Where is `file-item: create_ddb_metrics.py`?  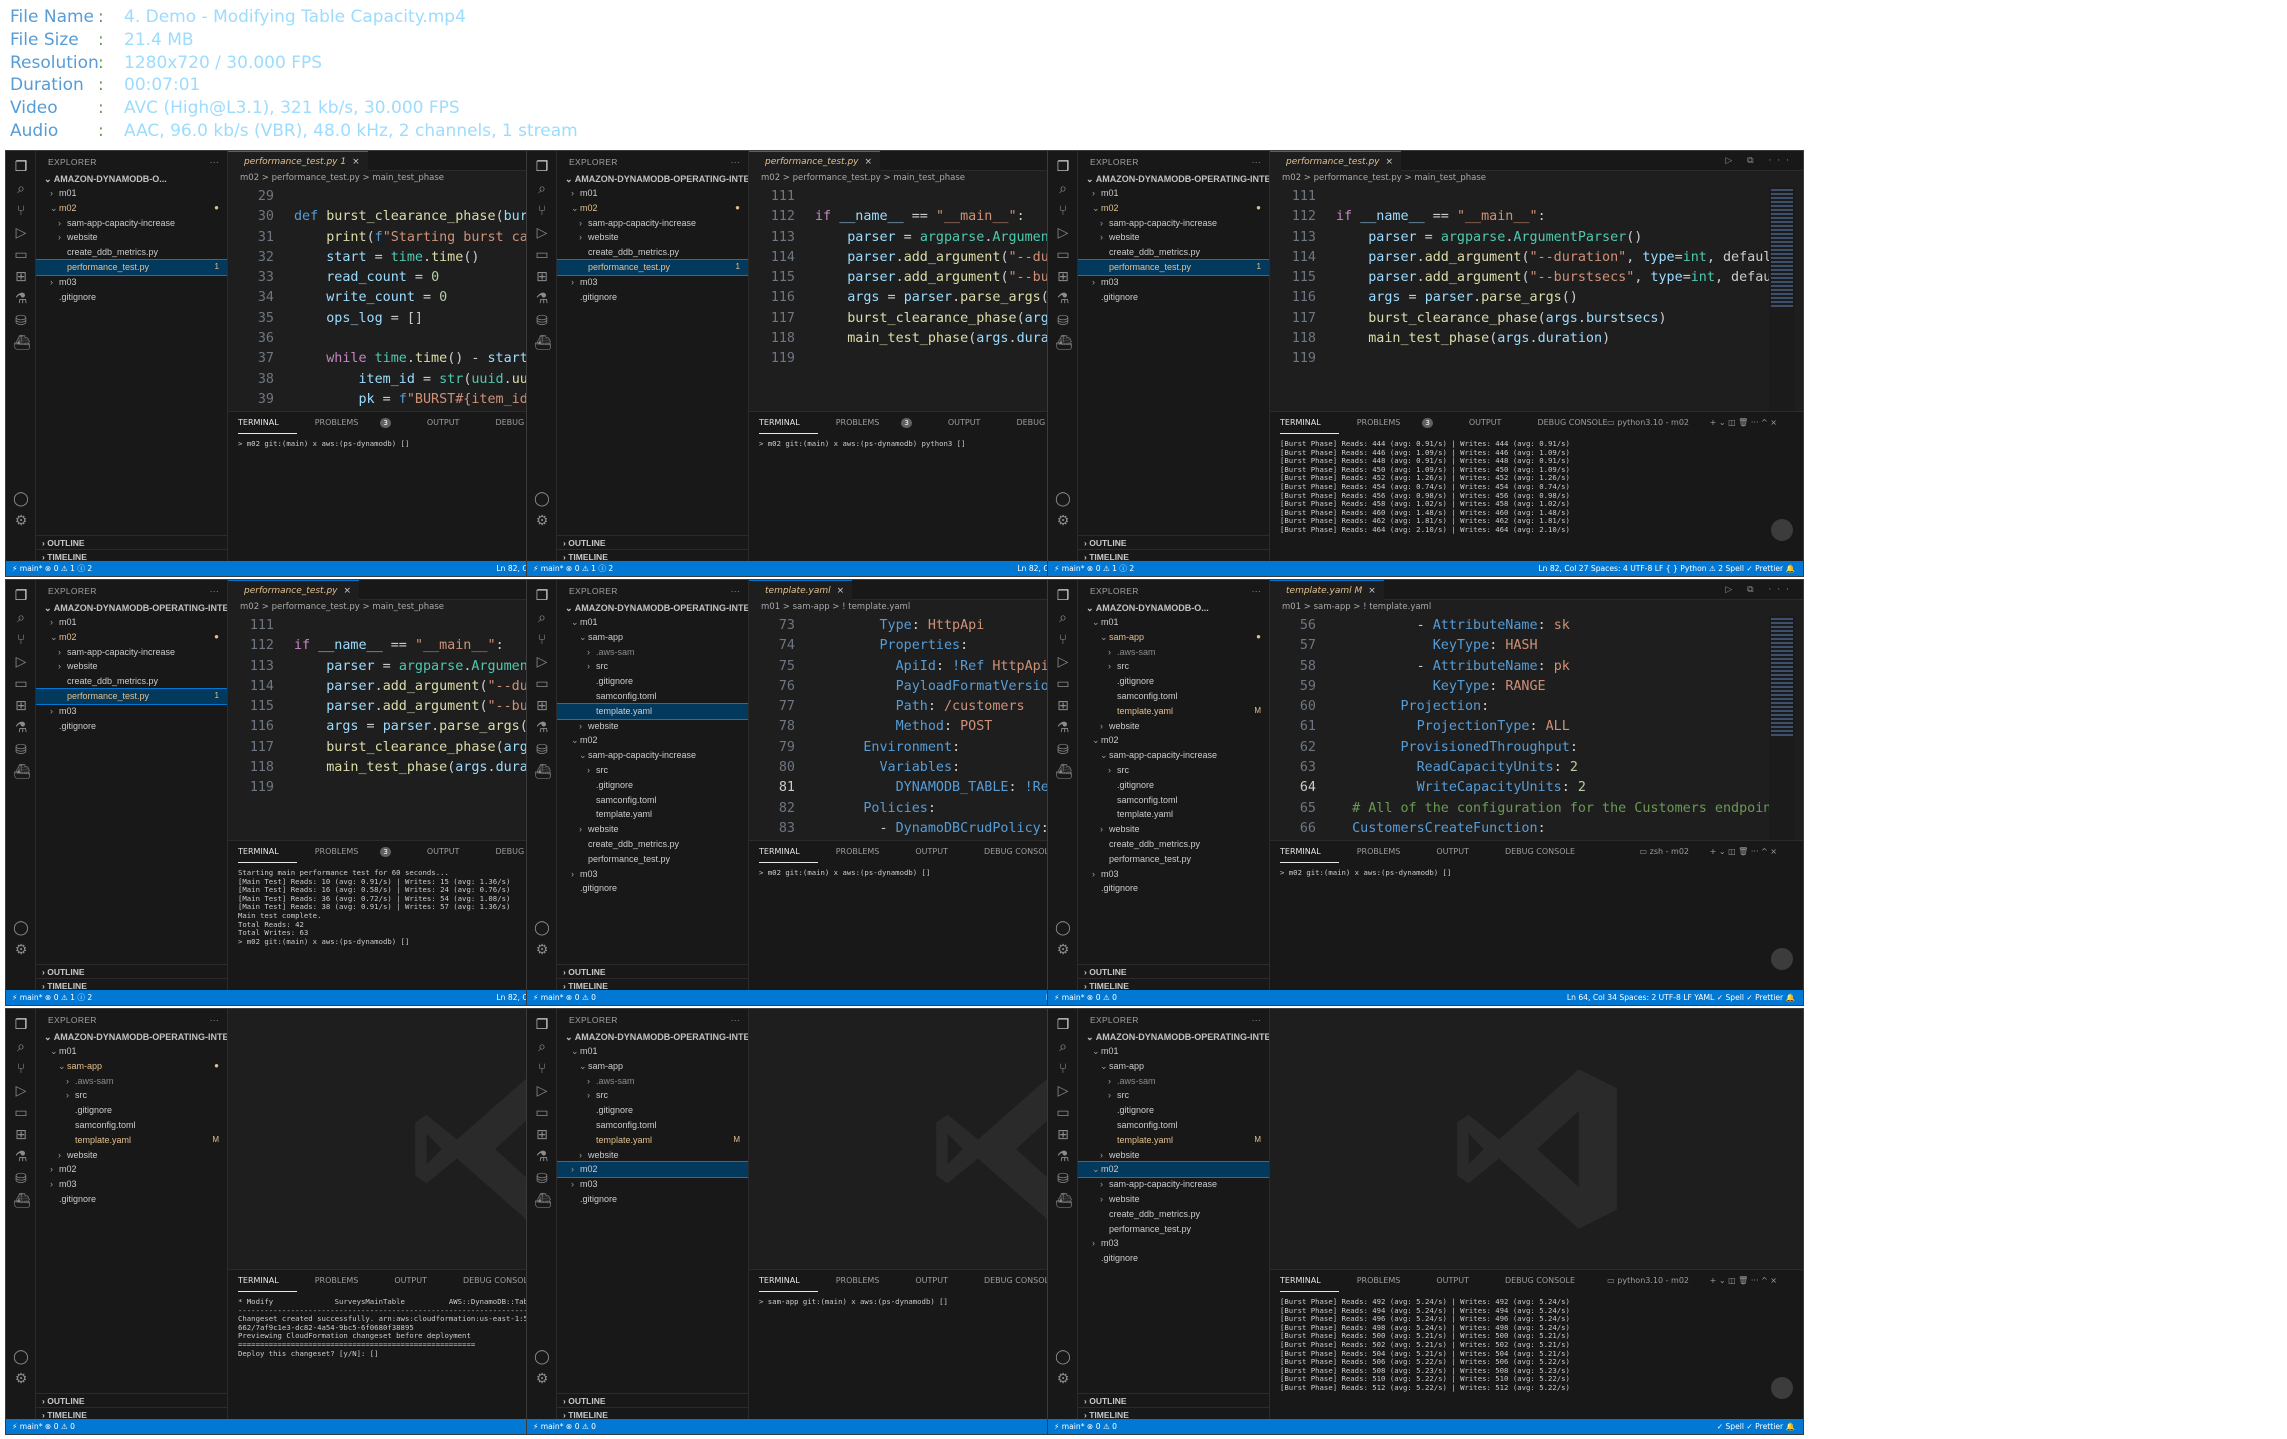 file-item: create_ddb_metrics.py is located at coordinates (131, 252).